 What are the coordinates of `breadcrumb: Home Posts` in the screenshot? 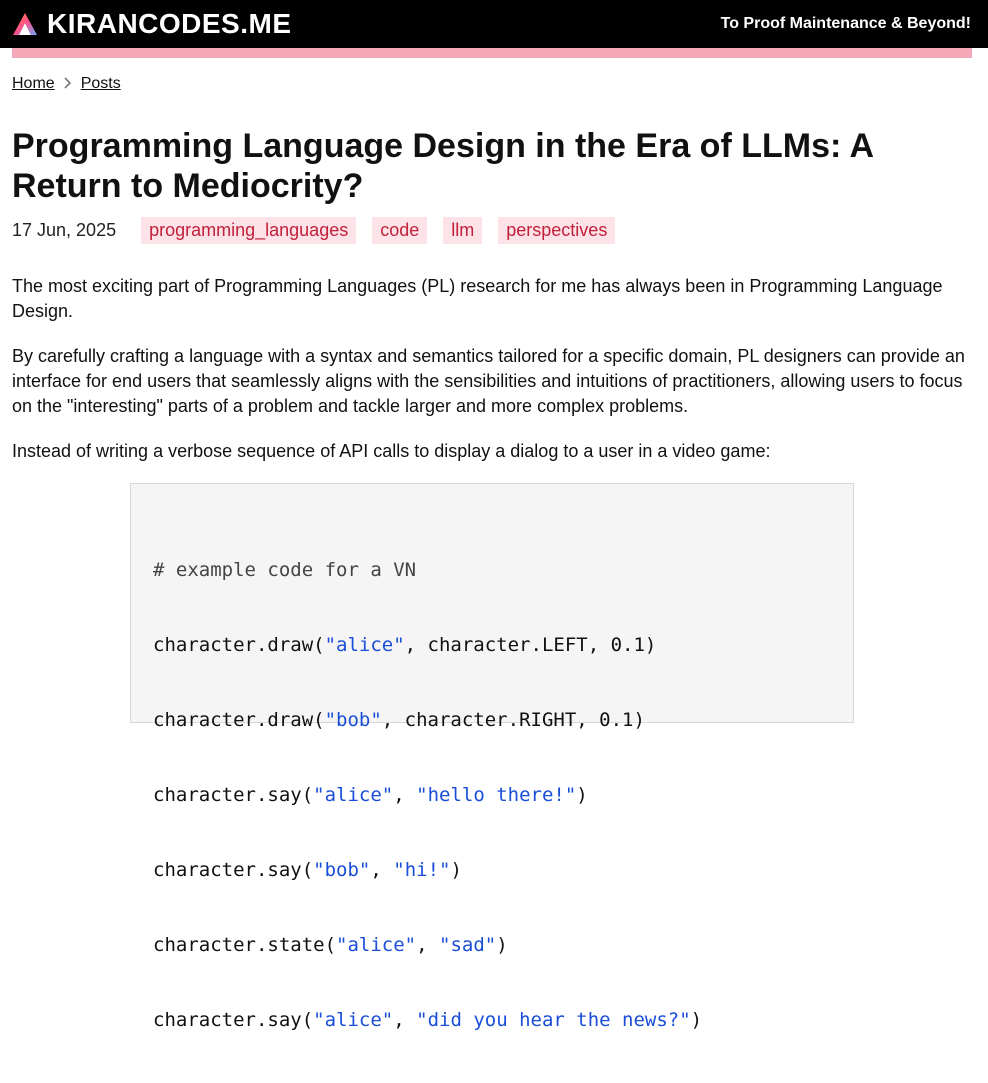 It's located at (494, 84).